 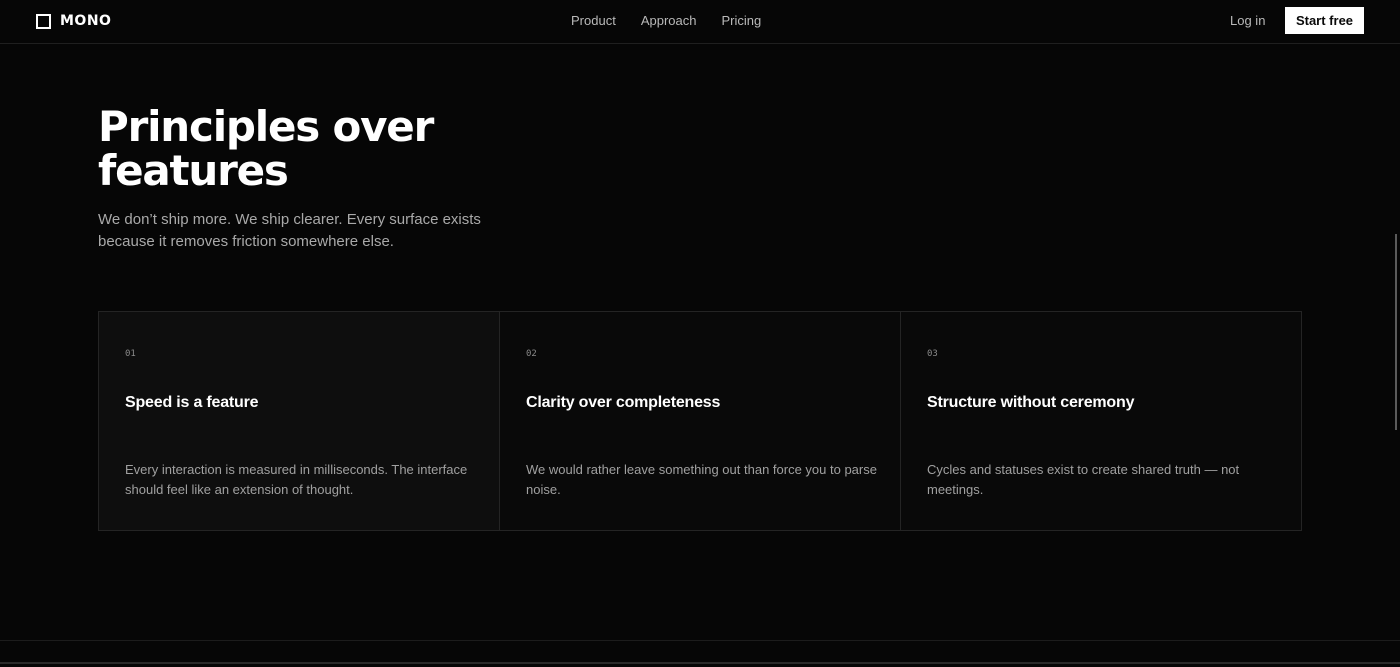 What do you see at coordinates (43, 21) in the screenshot?
I see `logo-square-icon` at bounding box center [43, 21].